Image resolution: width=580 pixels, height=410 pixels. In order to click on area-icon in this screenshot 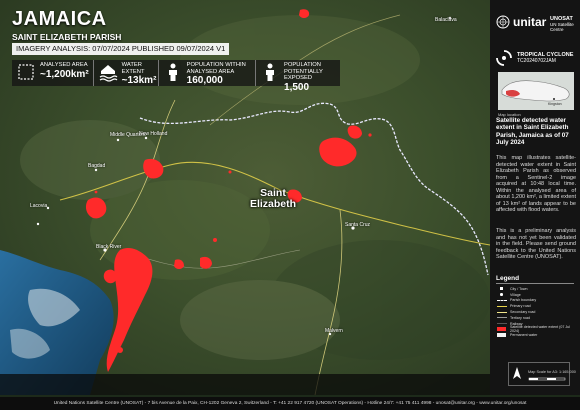, I will do `click(26, 72)`.